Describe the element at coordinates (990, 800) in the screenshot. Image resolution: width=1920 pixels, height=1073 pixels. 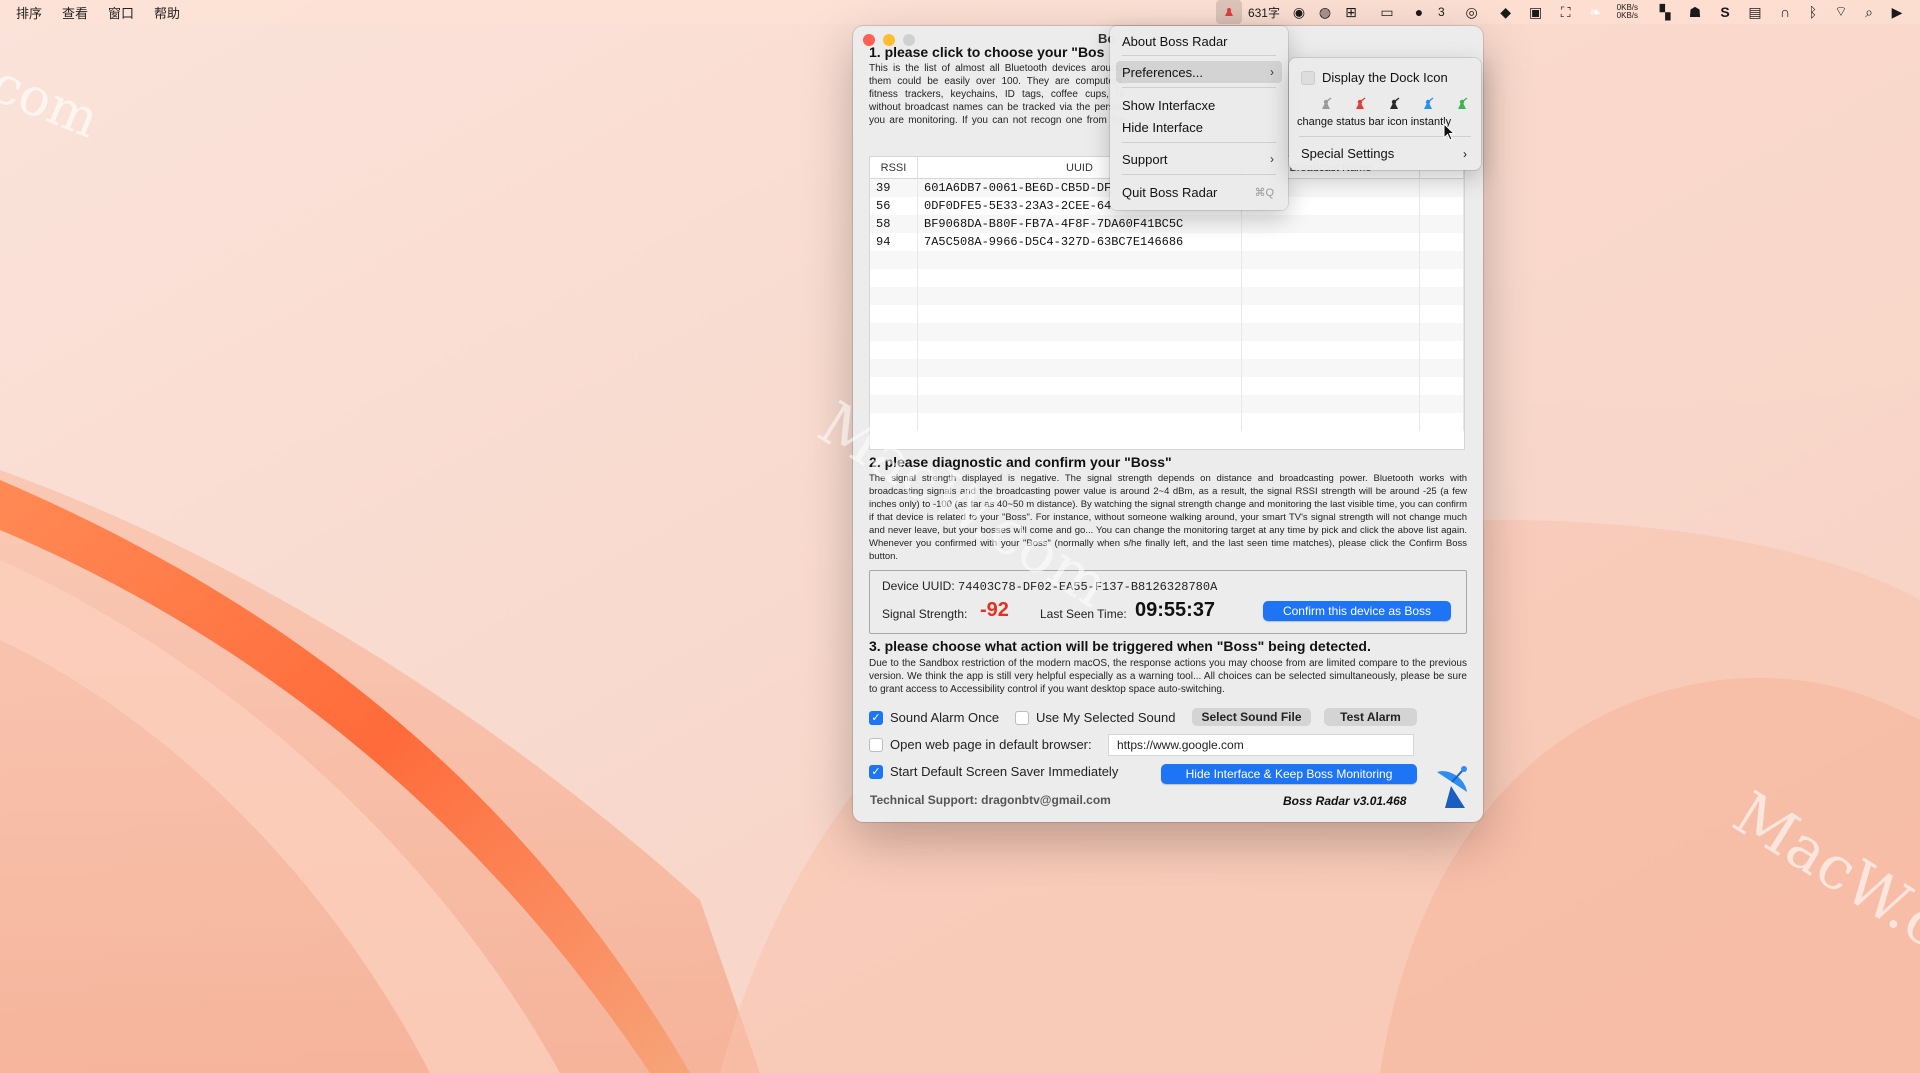
I see `support-email: Technical Support: dragonbtv@gmail.com` at that location.